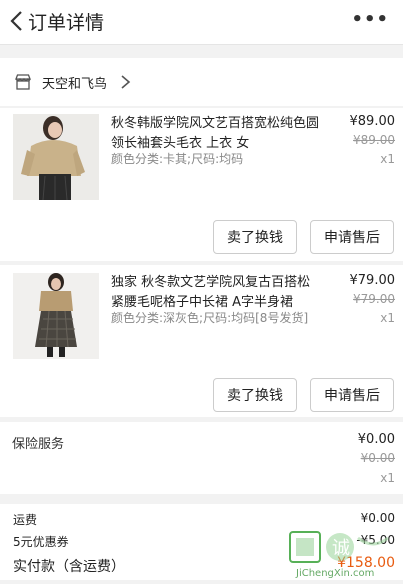  I want to click on product-image-sweater, so click(56, 157).